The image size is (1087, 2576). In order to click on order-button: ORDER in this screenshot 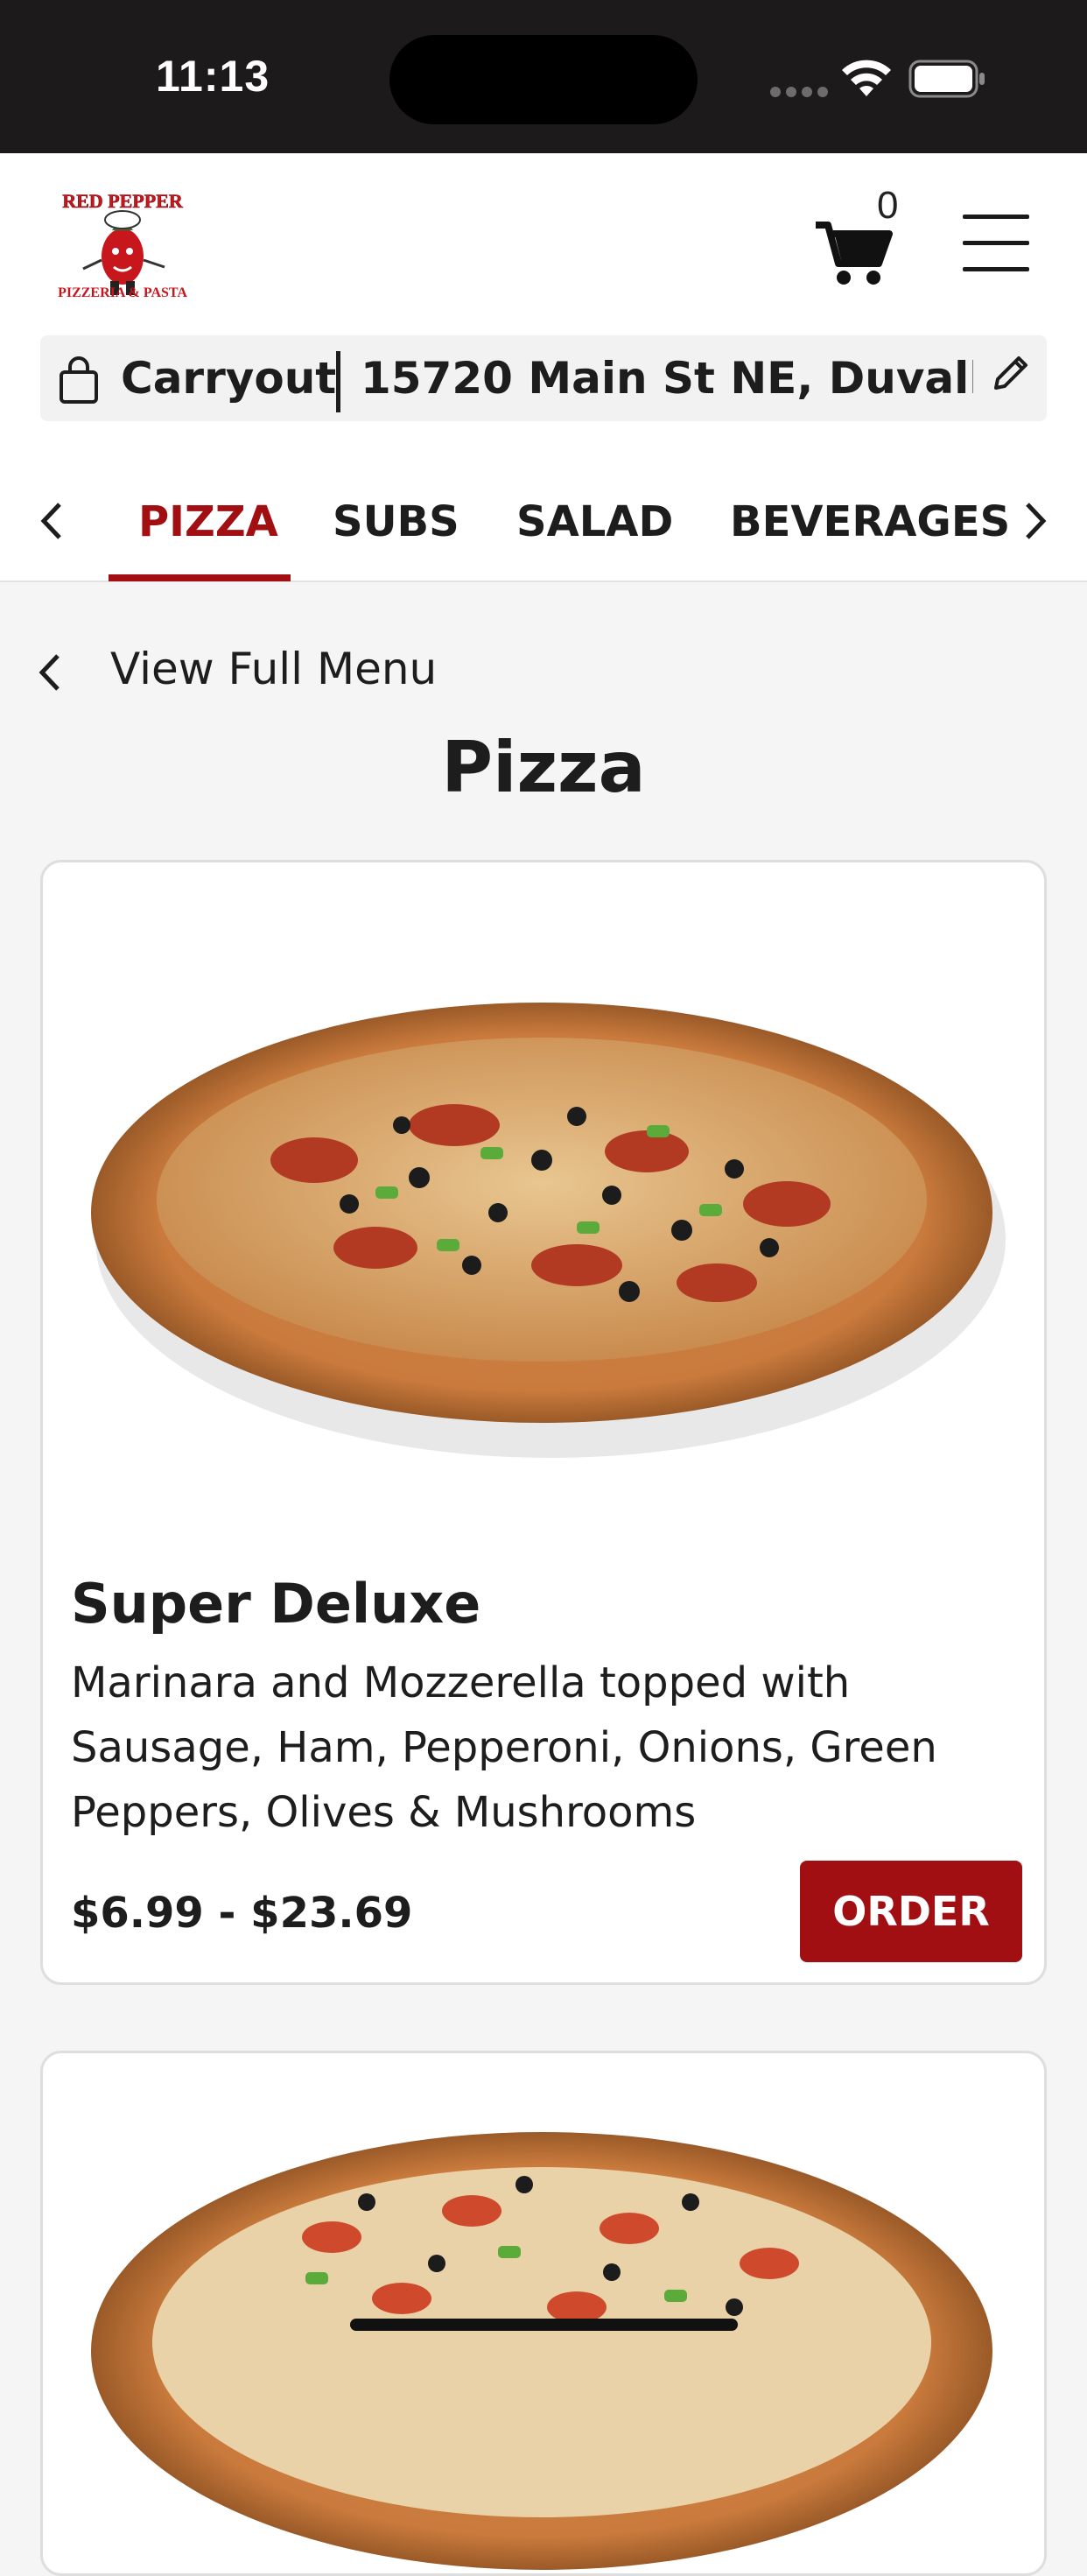, I will do `click(911, 1911)`.